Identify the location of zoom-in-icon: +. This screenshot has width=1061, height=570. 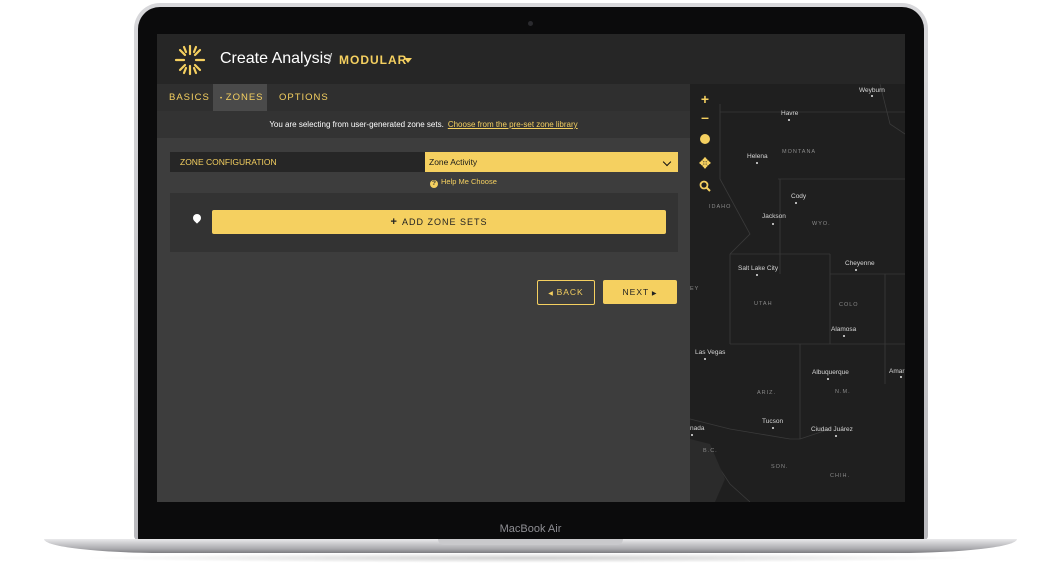
(705, 99).